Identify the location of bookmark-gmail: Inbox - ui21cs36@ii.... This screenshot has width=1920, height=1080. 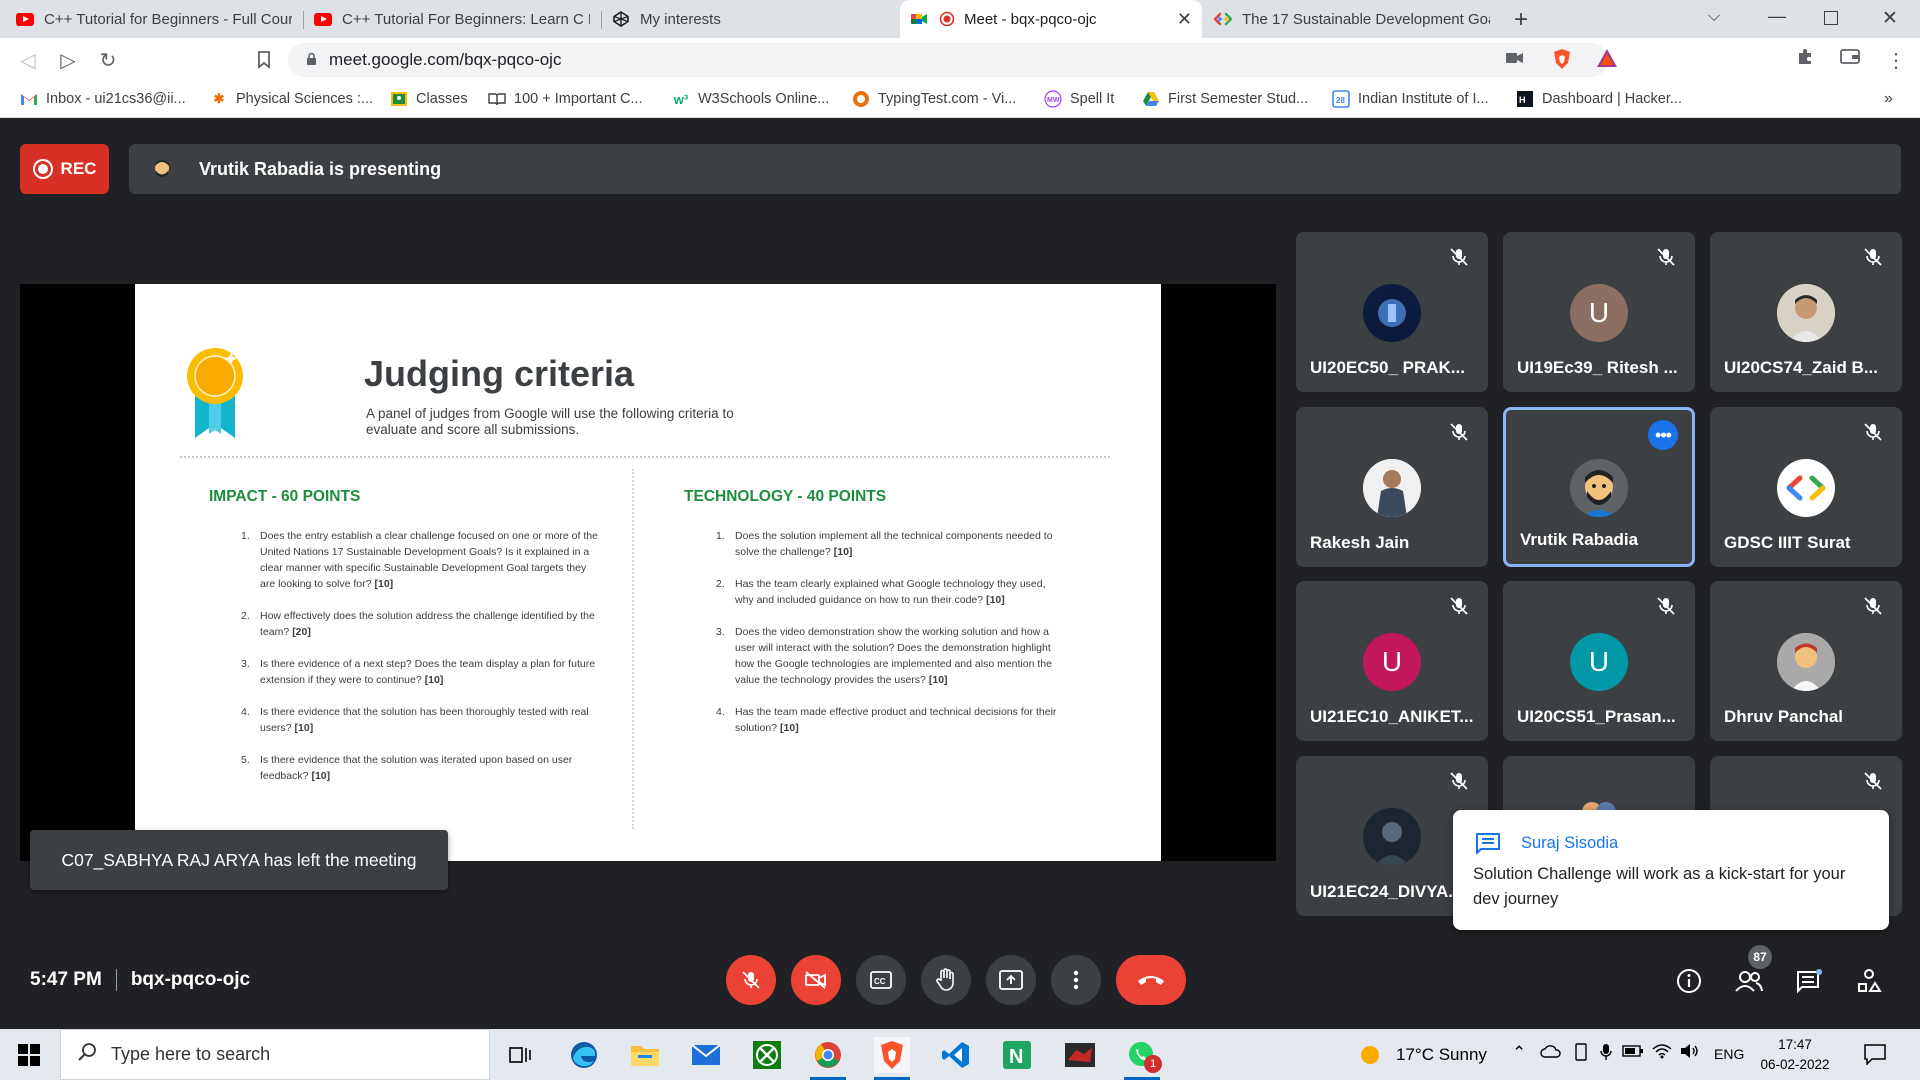
(103, 99).